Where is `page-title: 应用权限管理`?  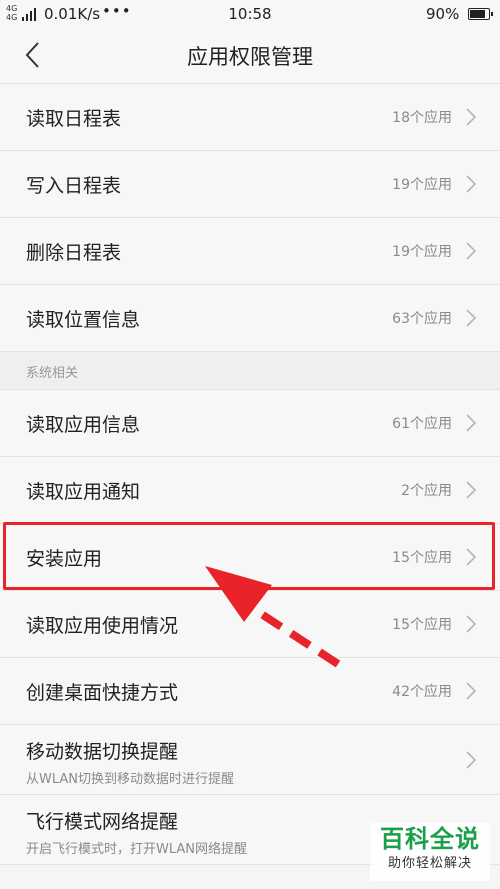 page-title: 应用权限管理 is located at coordinates (250, 57).